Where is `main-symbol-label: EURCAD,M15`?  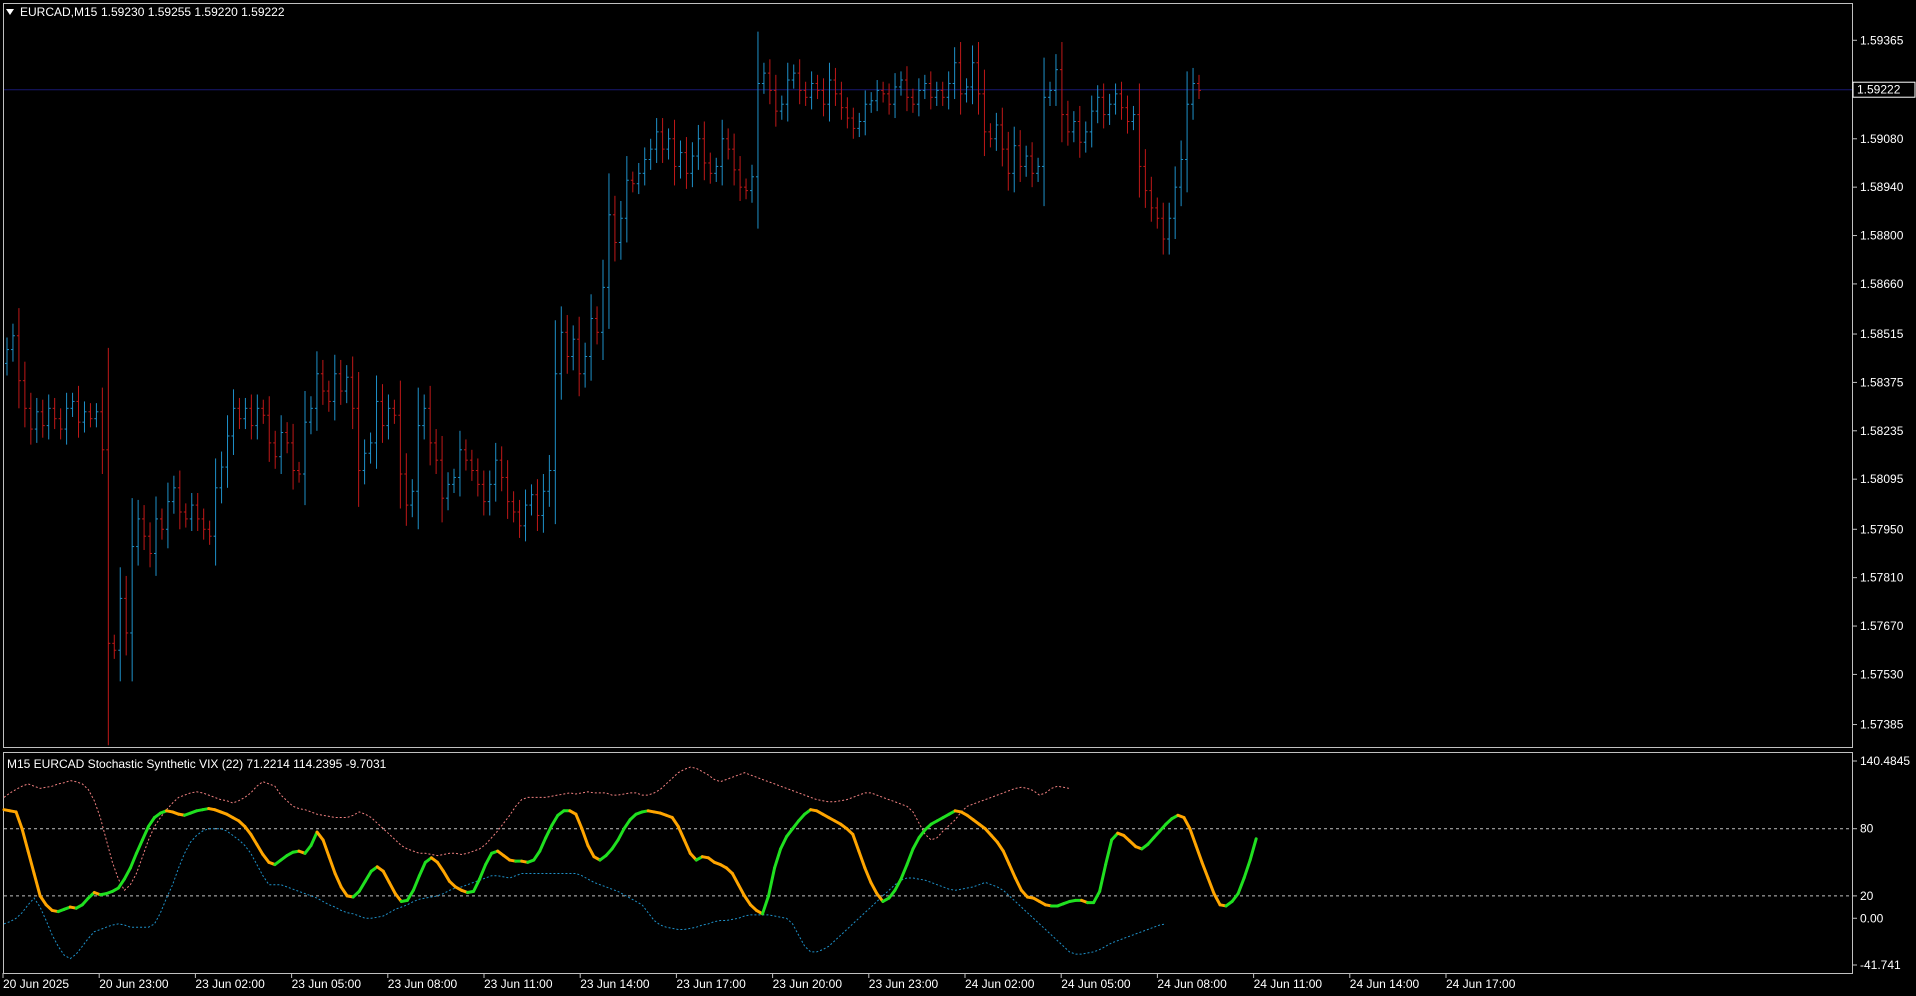 main-symbol-label: EURCAD,M15 is located at coordinates (59, 12).